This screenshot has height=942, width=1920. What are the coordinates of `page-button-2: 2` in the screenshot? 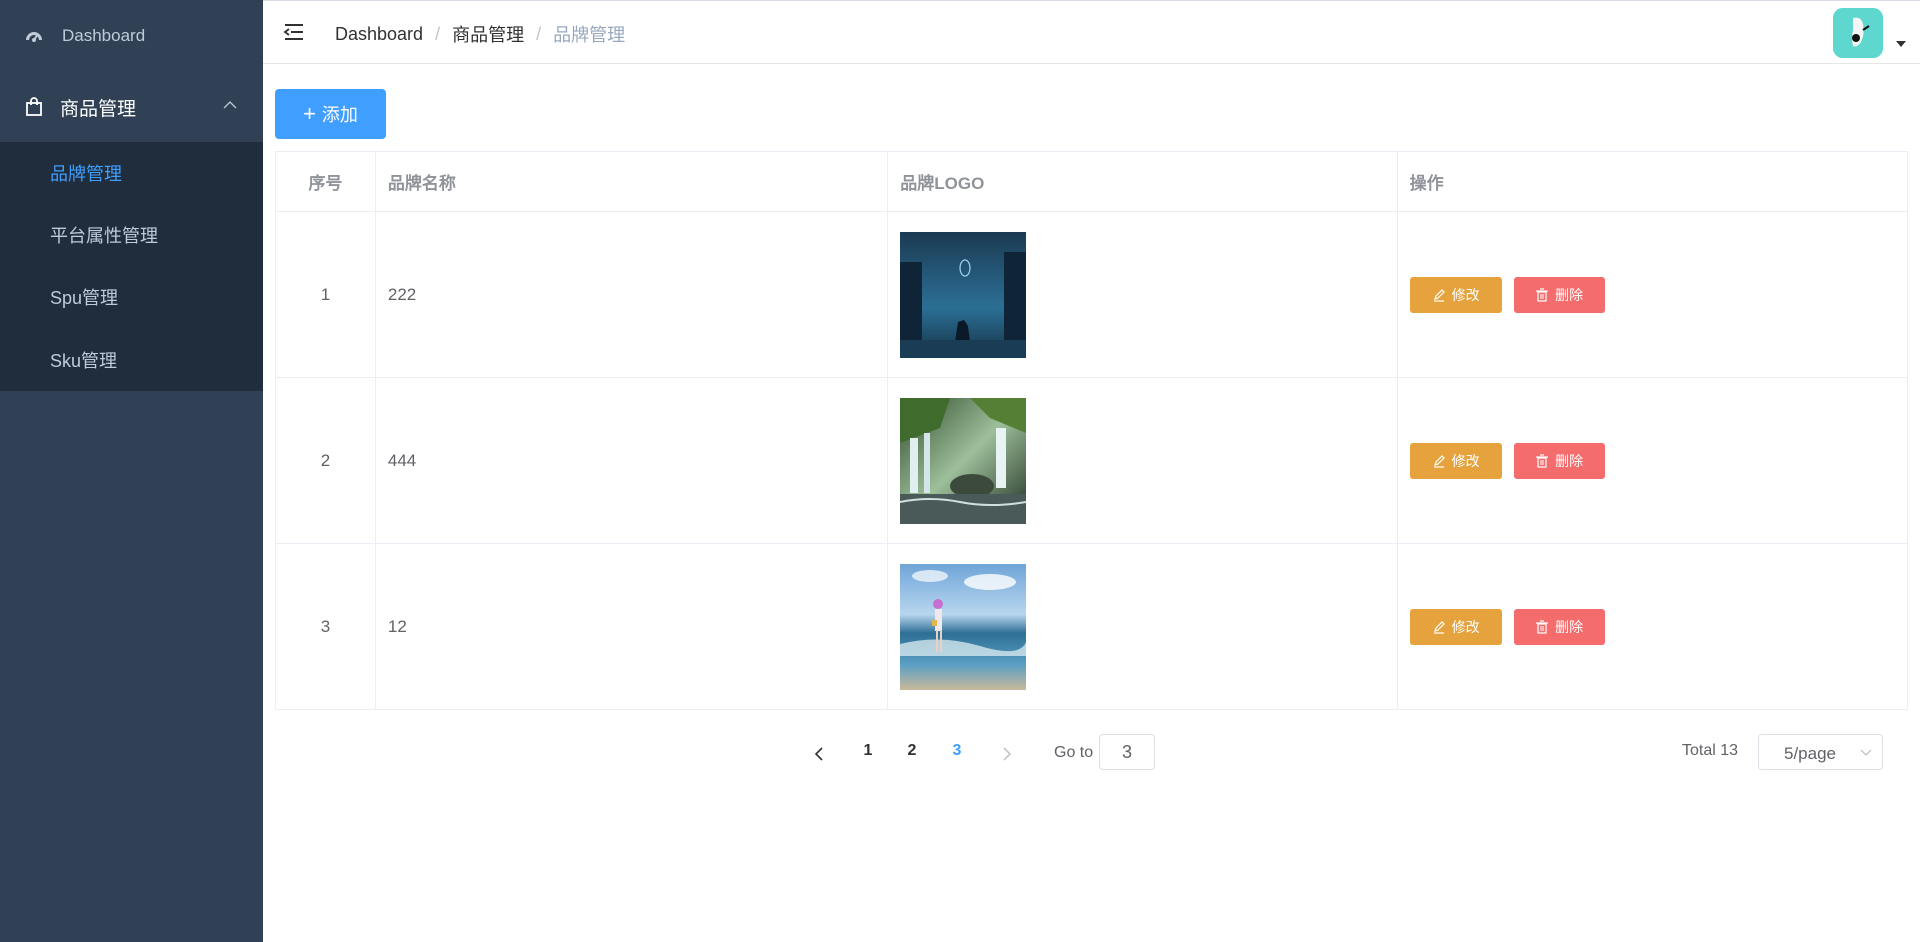 It's located at (912, 751).